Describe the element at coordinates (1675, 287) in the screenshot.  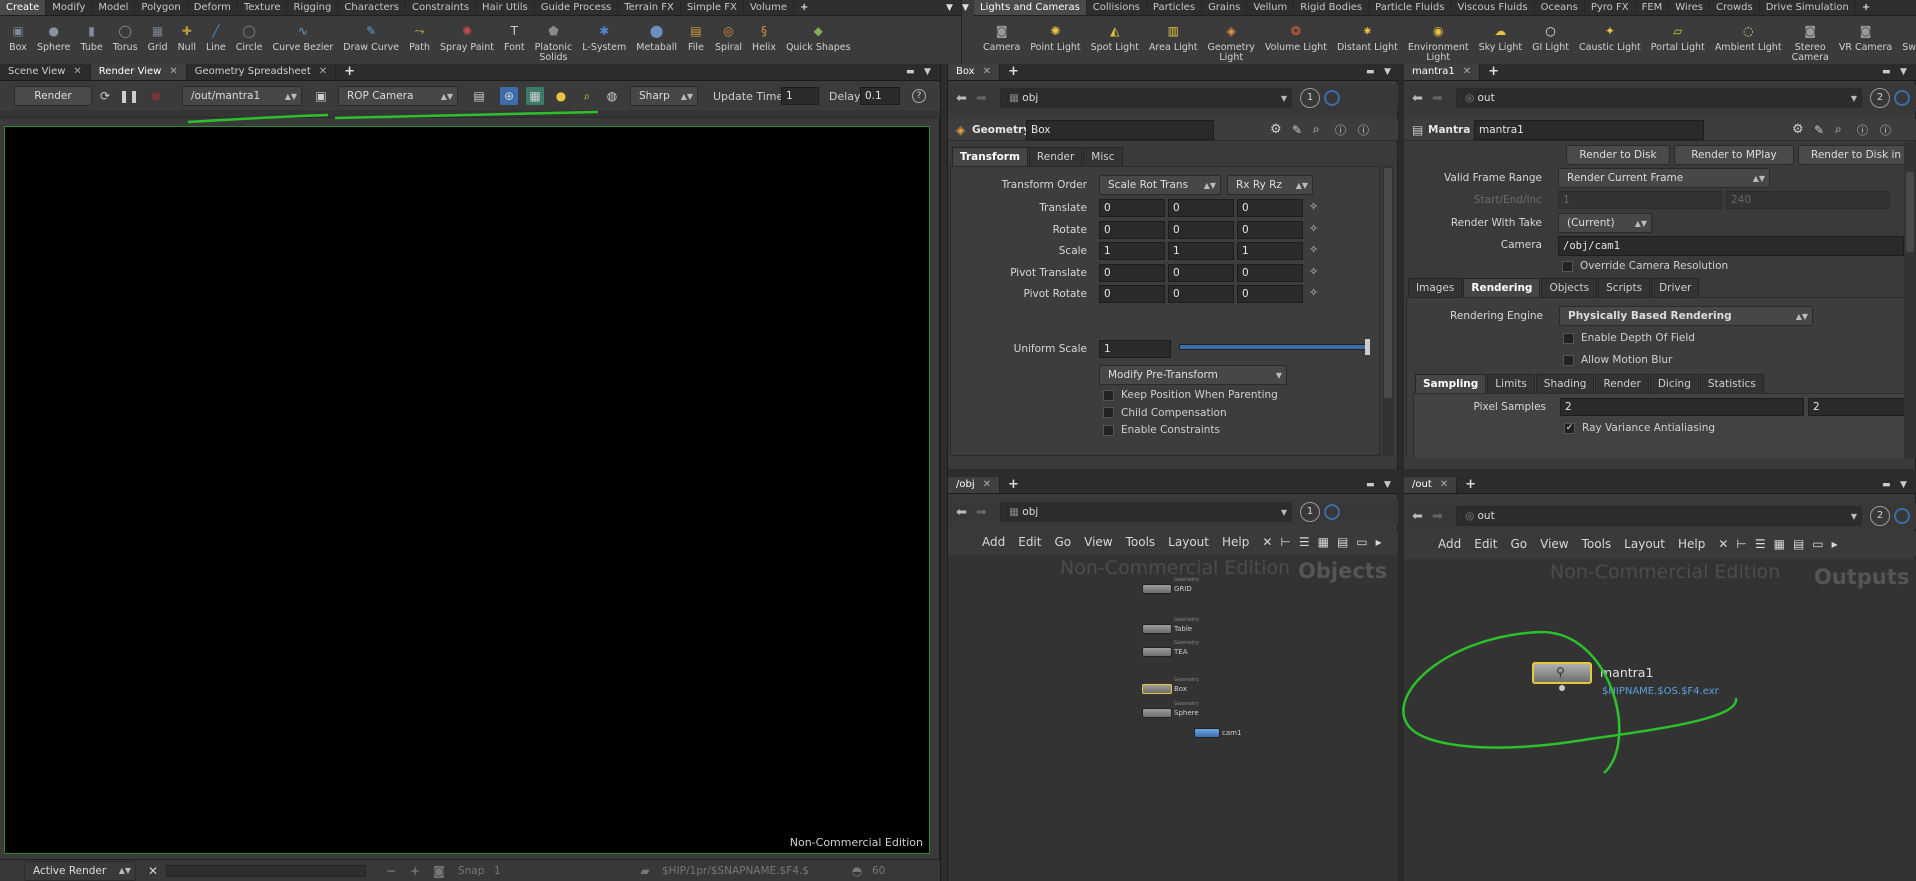
I see `tab-driver: Driver` at that location.